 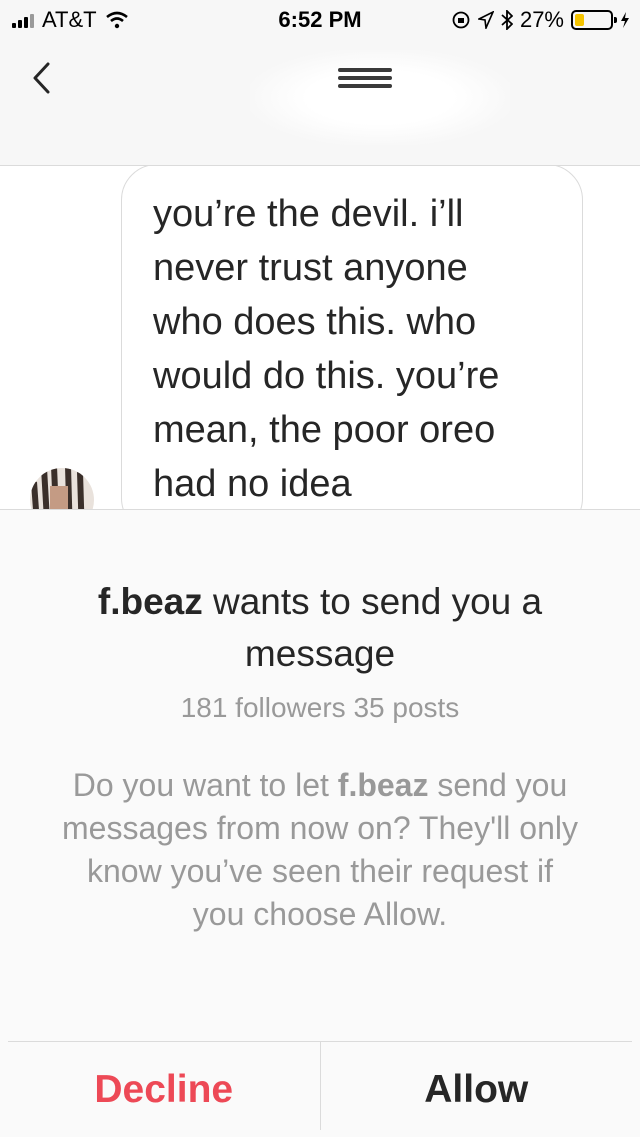 I want to click on request-actions: Decline Allow, so click(x=320, y=1085).